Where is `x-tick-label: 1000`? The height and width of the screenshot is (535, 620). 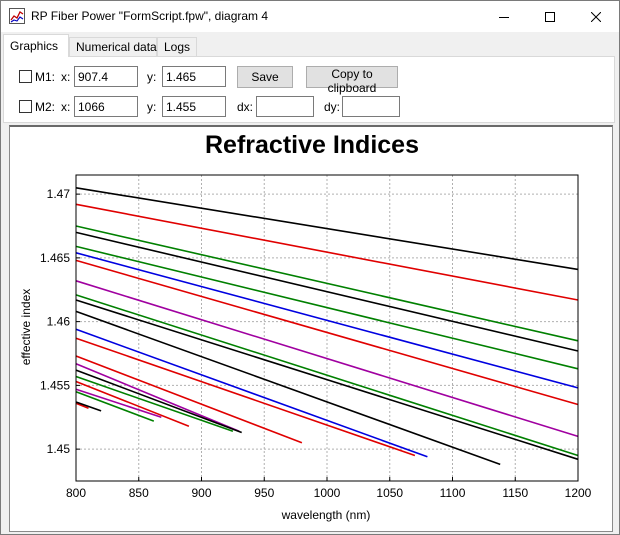
x-tick-label: 1000 is located at coordinates (327, 493).